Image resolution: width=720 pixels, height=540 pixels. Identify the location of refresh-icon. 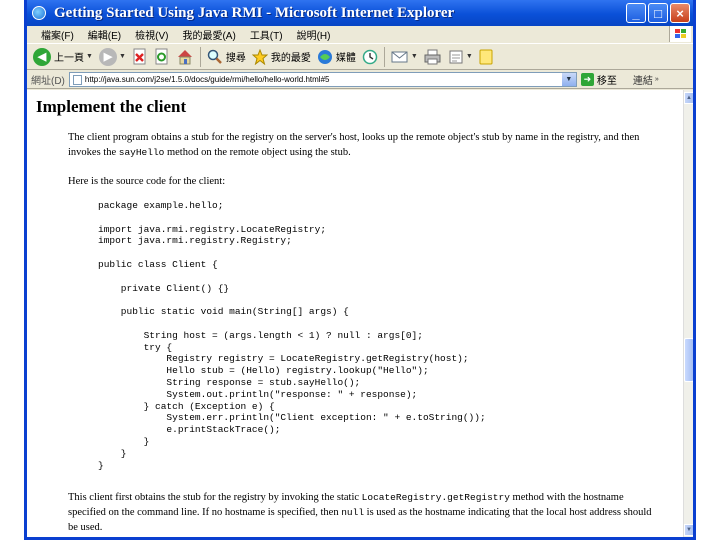
(161, 56).